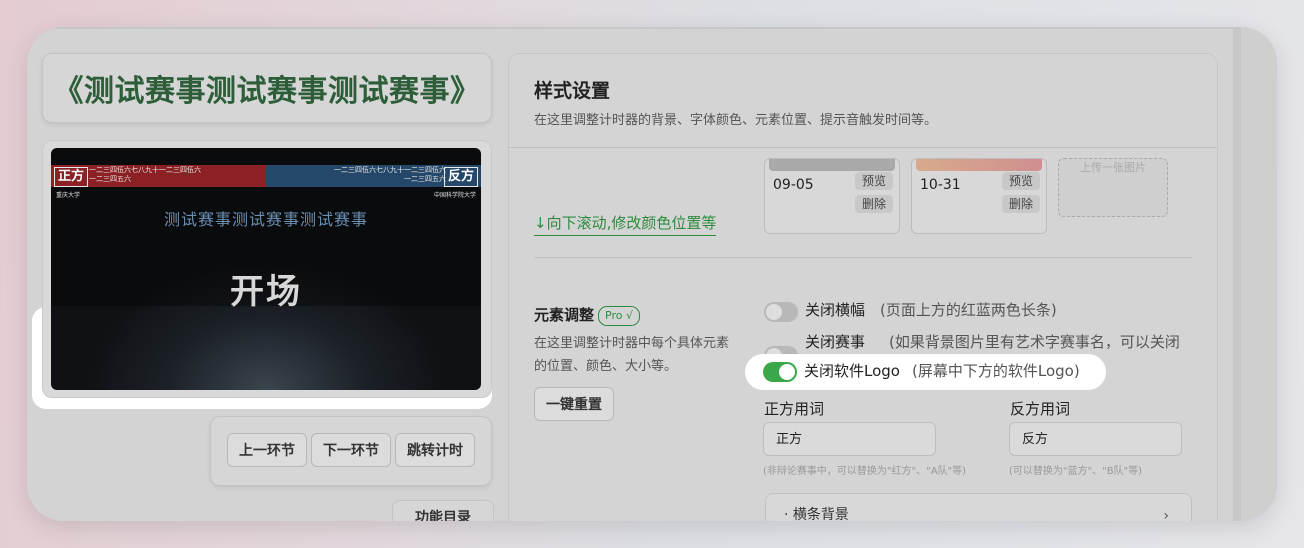  Describe the element at coordinates (425, 179) in the screenshot. I see `con-team-line-2: 一二三四五六` at that location.